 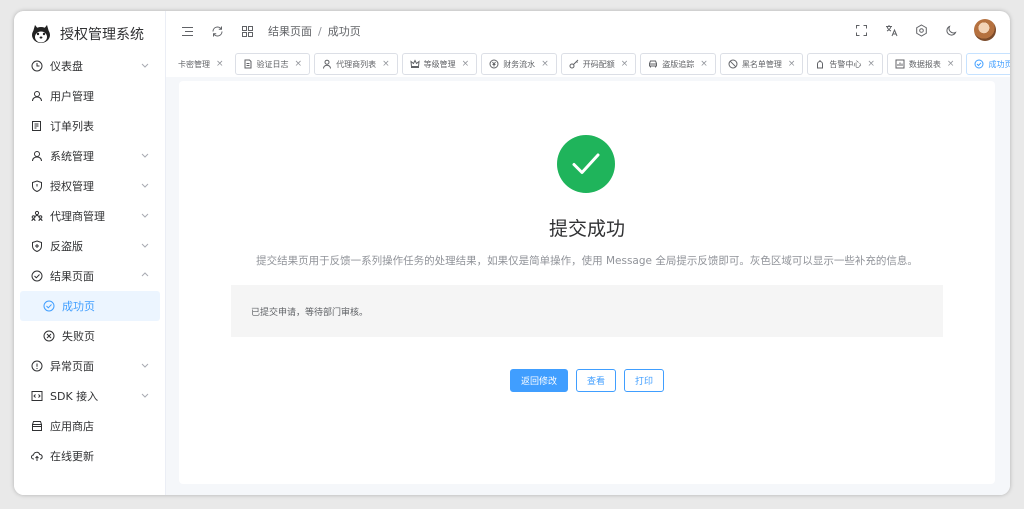 I want to click on tab-label: 盗版追踪, so click(x=678, y=64).